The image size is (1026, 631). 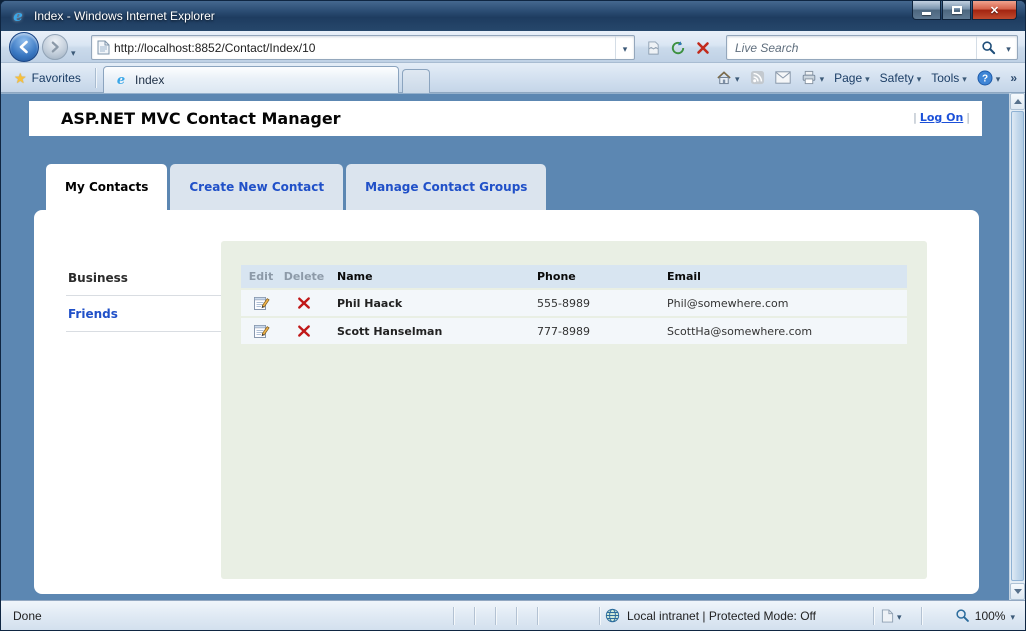 What do you see at coordinates (446, 187) in the screenshot?
I see `tab-manage-contact-groups: Manage Contact Groups` at bounding box center [446, 187].